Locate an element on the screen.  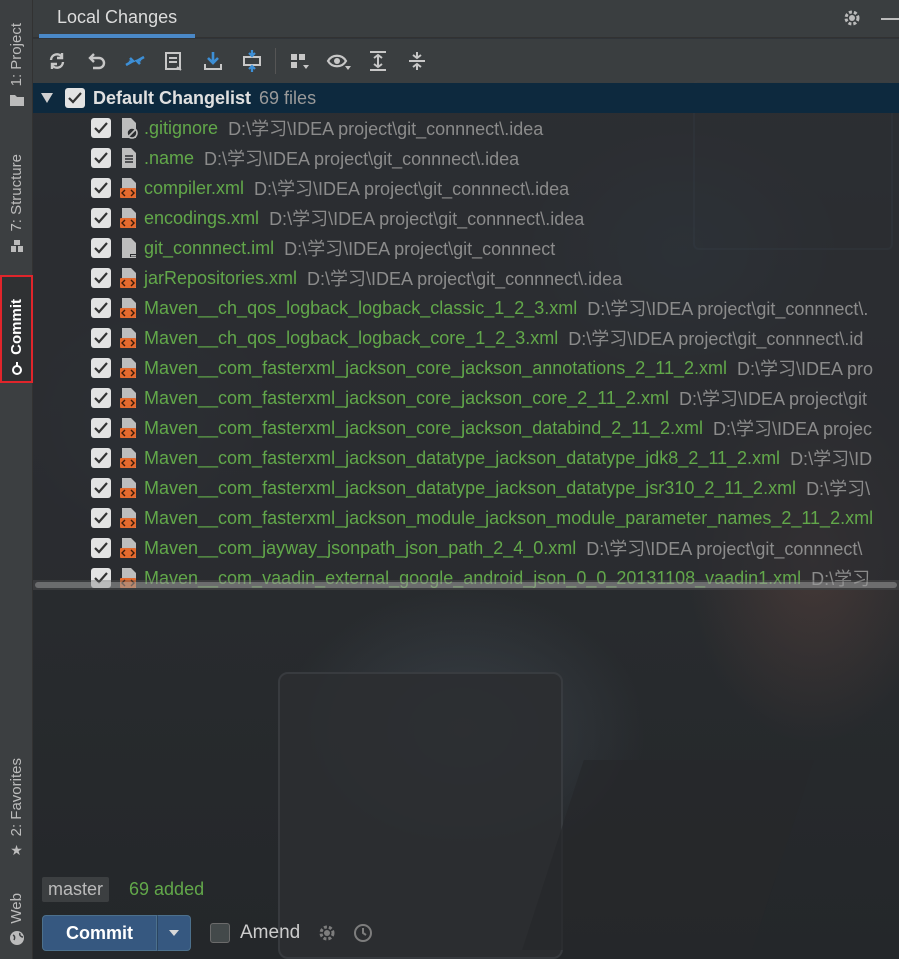
history-clock-icon is located at coordinates (363, 933).